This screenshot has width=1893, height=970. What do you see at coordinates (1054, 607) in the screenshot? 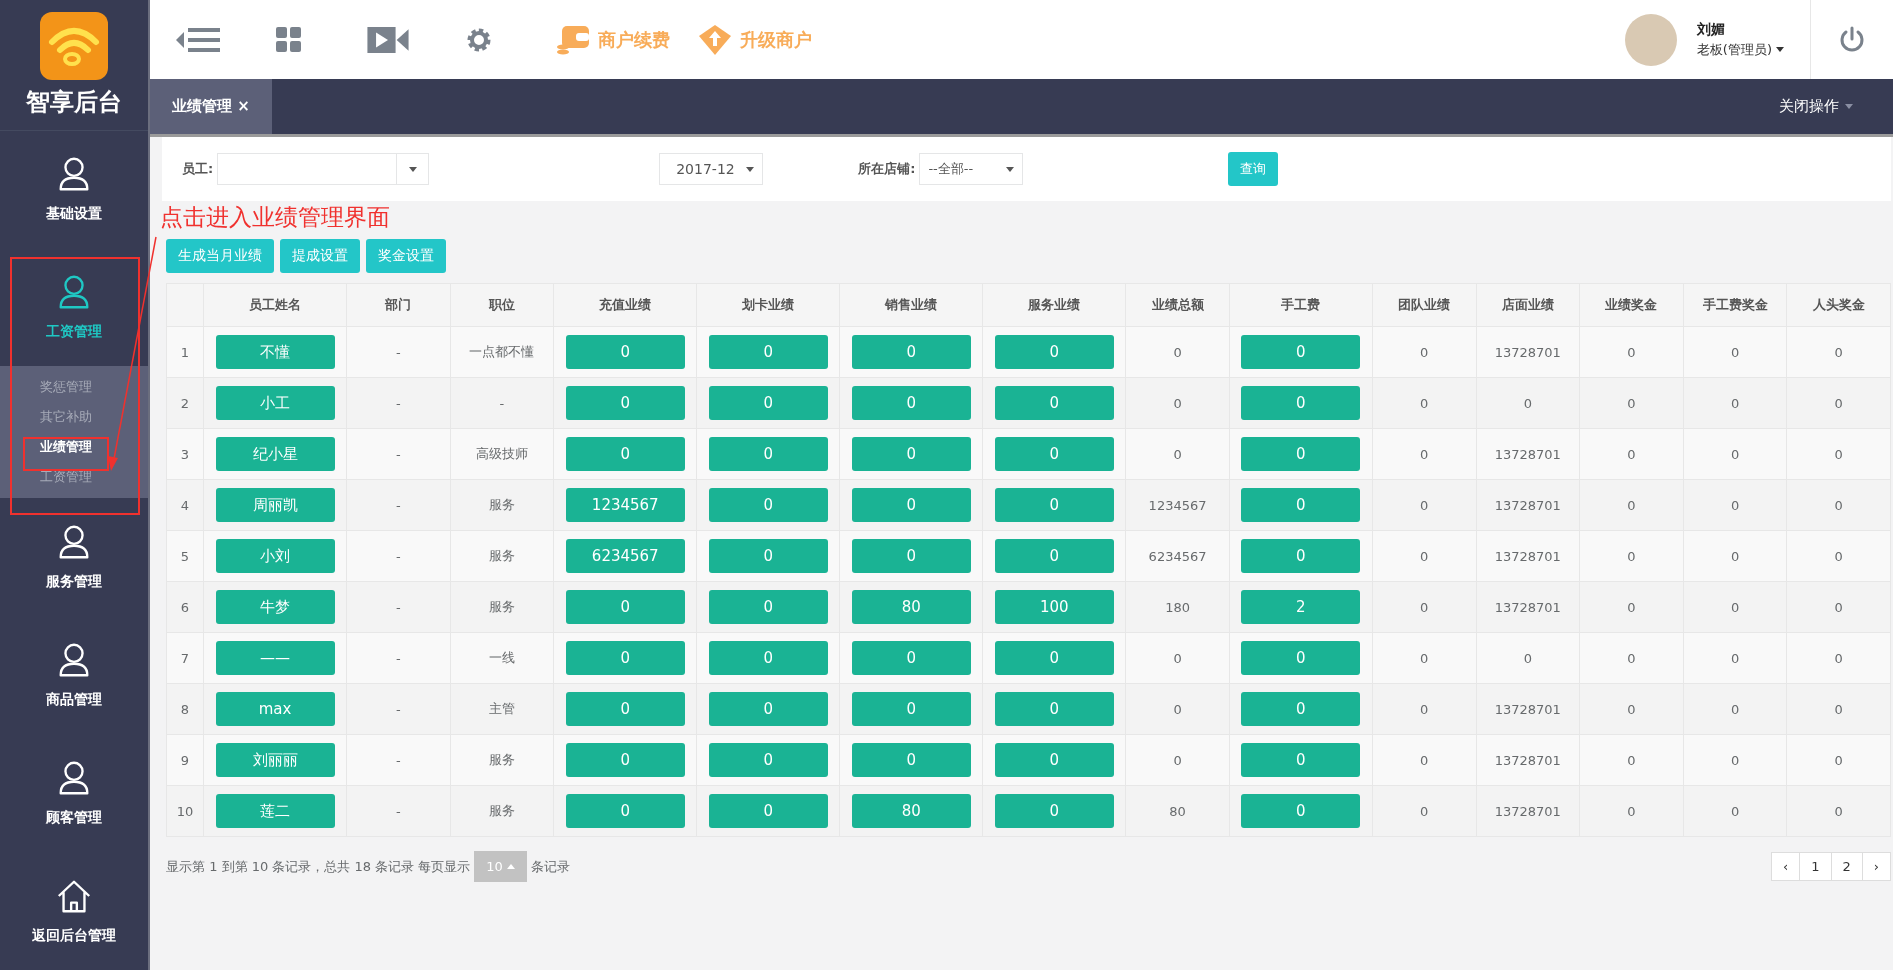
I see `value-button: 100` at bounding box center [1054, 607].